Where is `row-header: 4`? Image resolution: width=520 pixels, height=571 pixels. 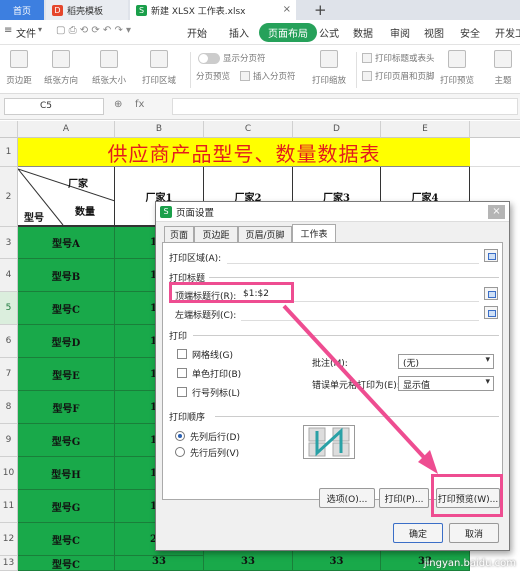 row-header: 4 is located at coordinates (9, 275).